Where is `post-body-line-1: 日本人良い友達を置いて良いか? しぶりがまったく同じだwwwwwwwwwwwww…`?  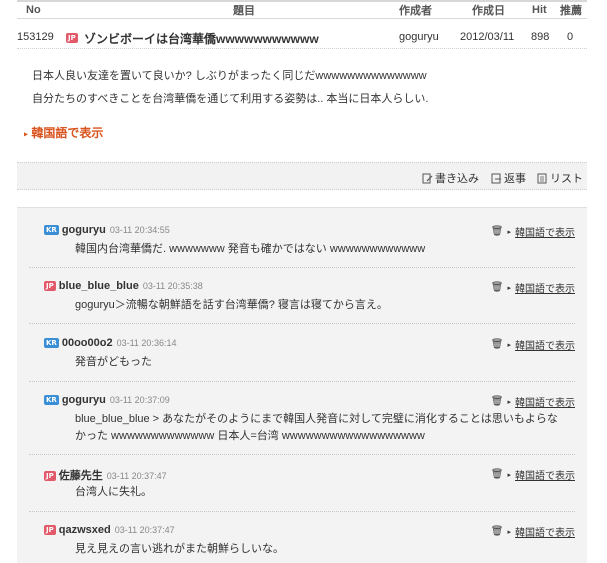
post-body-line-1: 日本人良い友達を置いて良いか? しぶりがまったく同じだwwwwwwwwwwwww… is located at coordinates (229, 76).